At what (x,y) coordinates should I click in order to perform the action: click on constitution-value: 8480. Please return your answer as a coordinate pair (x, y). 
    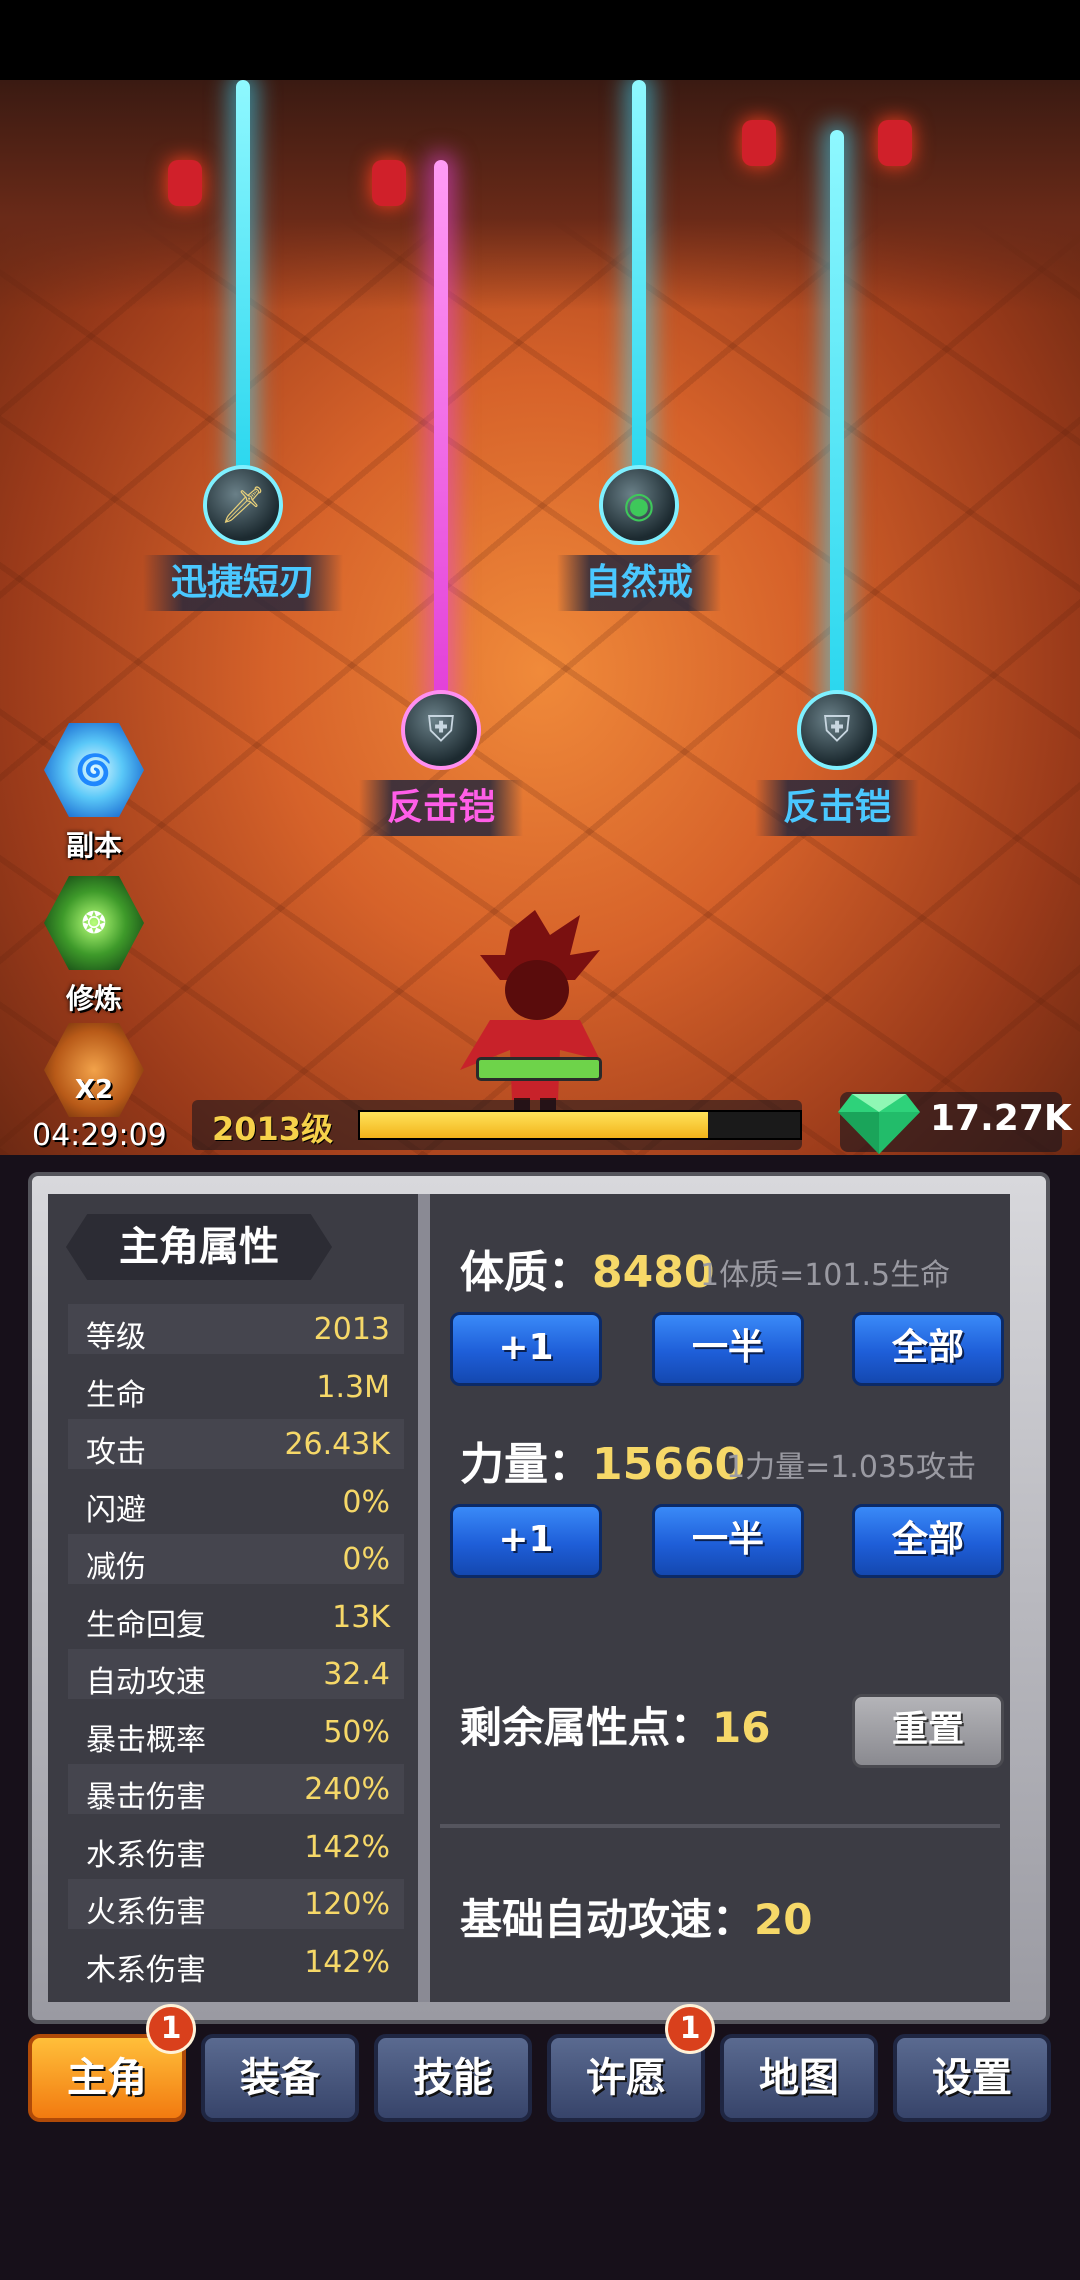
    Looking at the image, I should click on (653, 1272).